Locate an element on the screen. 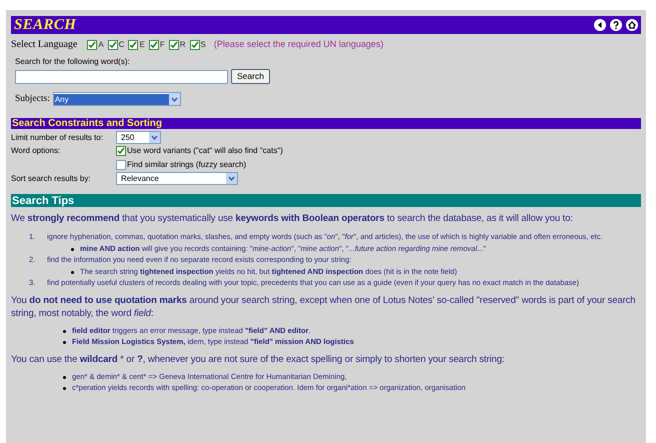  help-icon is located at coordinates (616, 25).